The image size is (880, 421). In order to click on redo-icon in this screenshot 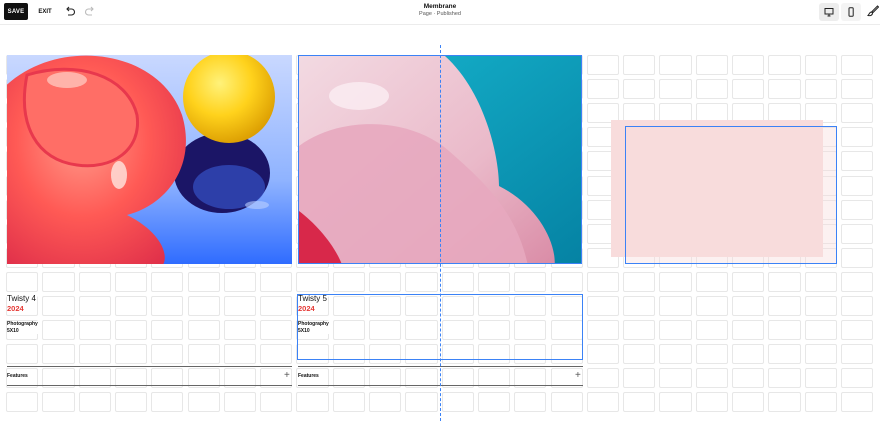, I will do `click(90, 11)`.